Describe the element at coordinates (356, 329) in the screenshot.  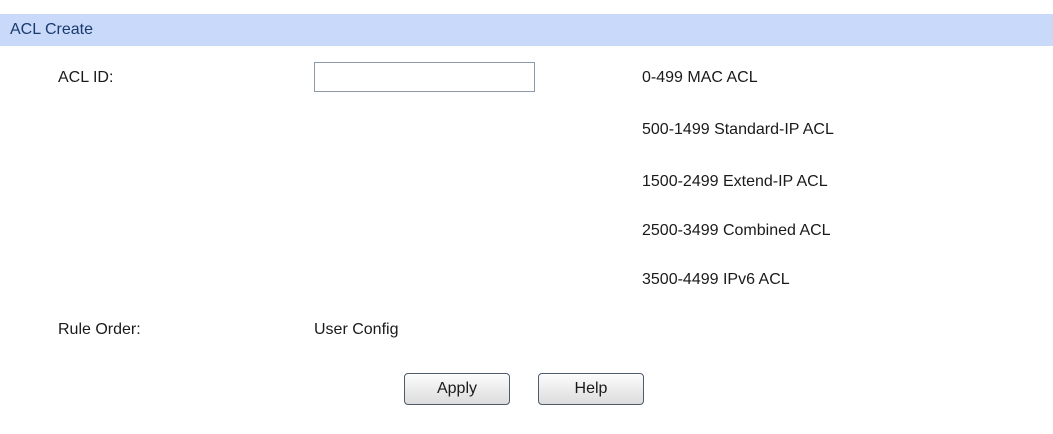
I see `rule-order-value: User Config` at that location.